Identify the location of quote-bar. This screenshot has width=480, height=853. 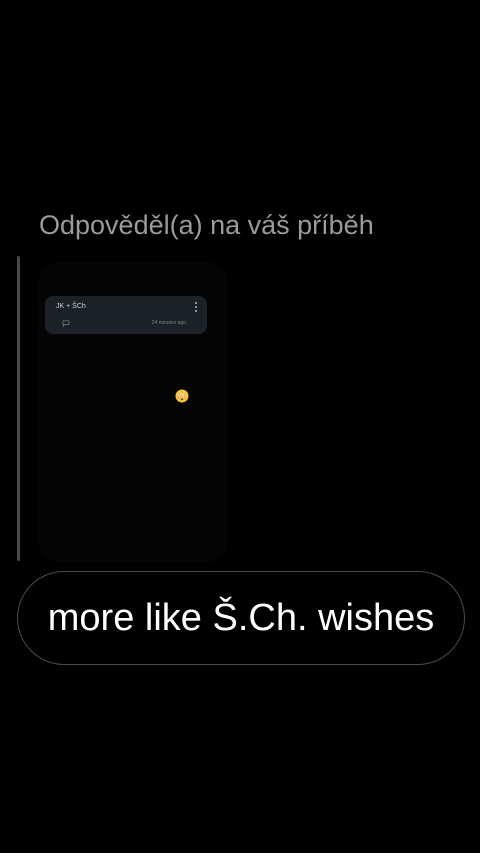
(18, 408).